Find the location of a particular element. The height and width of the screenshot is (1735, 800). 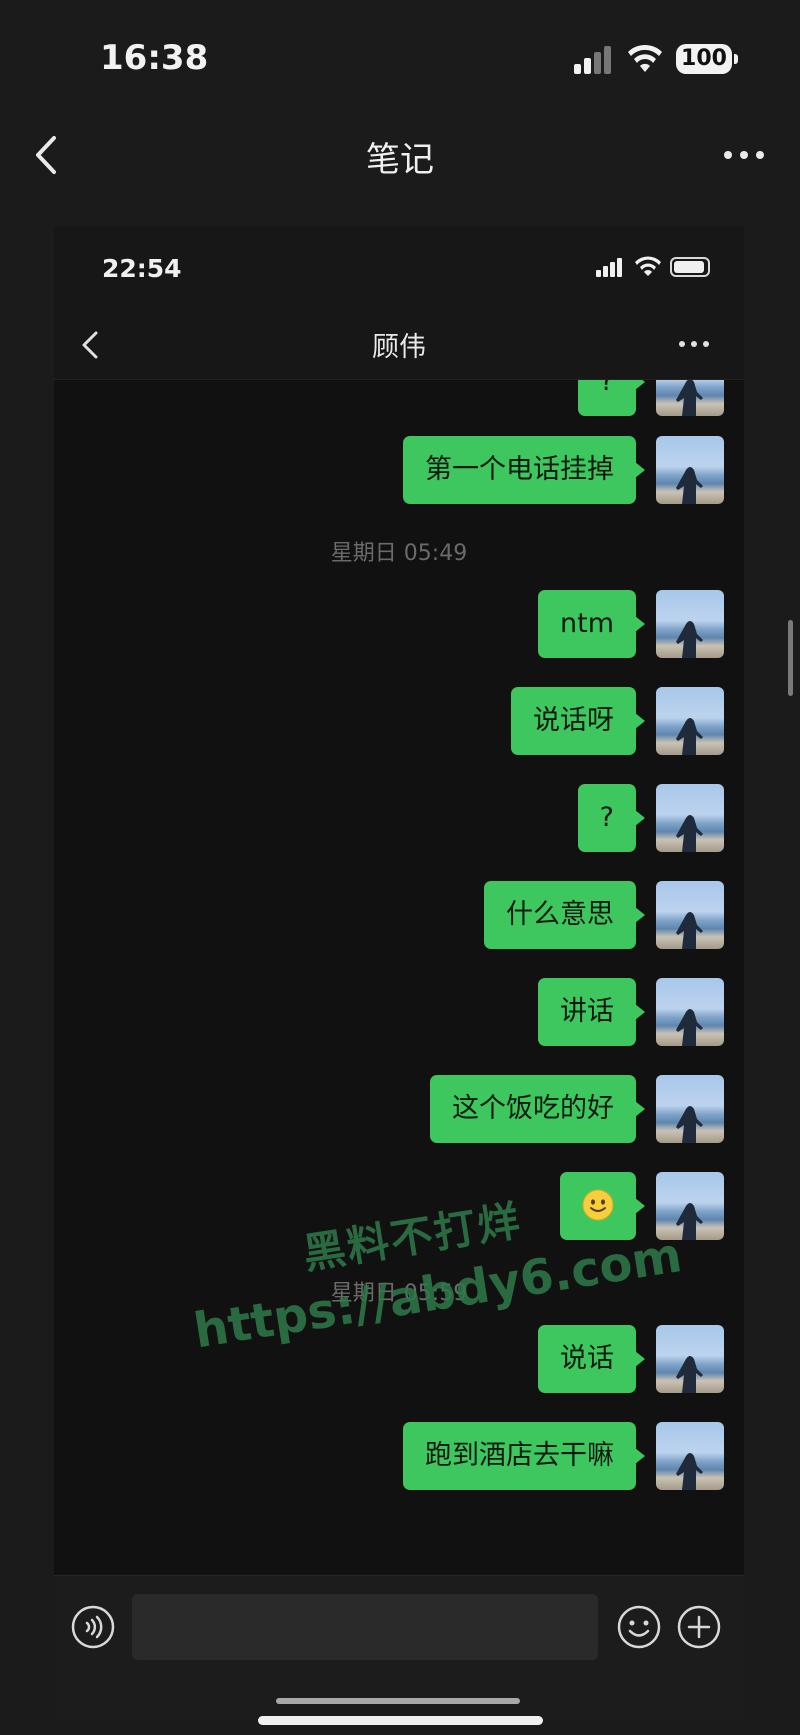

message-bubble: 说话 is located at coordinates (591, 1359).